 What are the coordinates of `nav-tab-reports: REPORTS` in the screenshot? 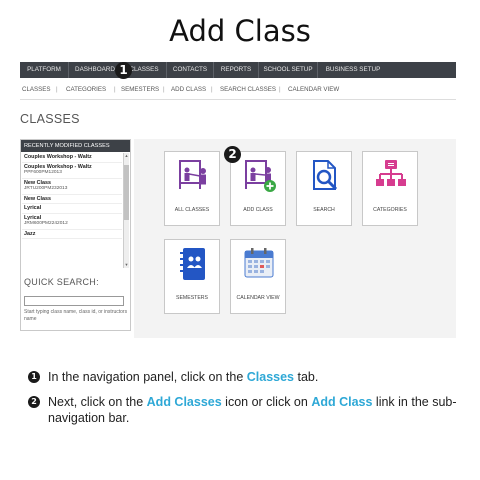 It's located at (236, 70).